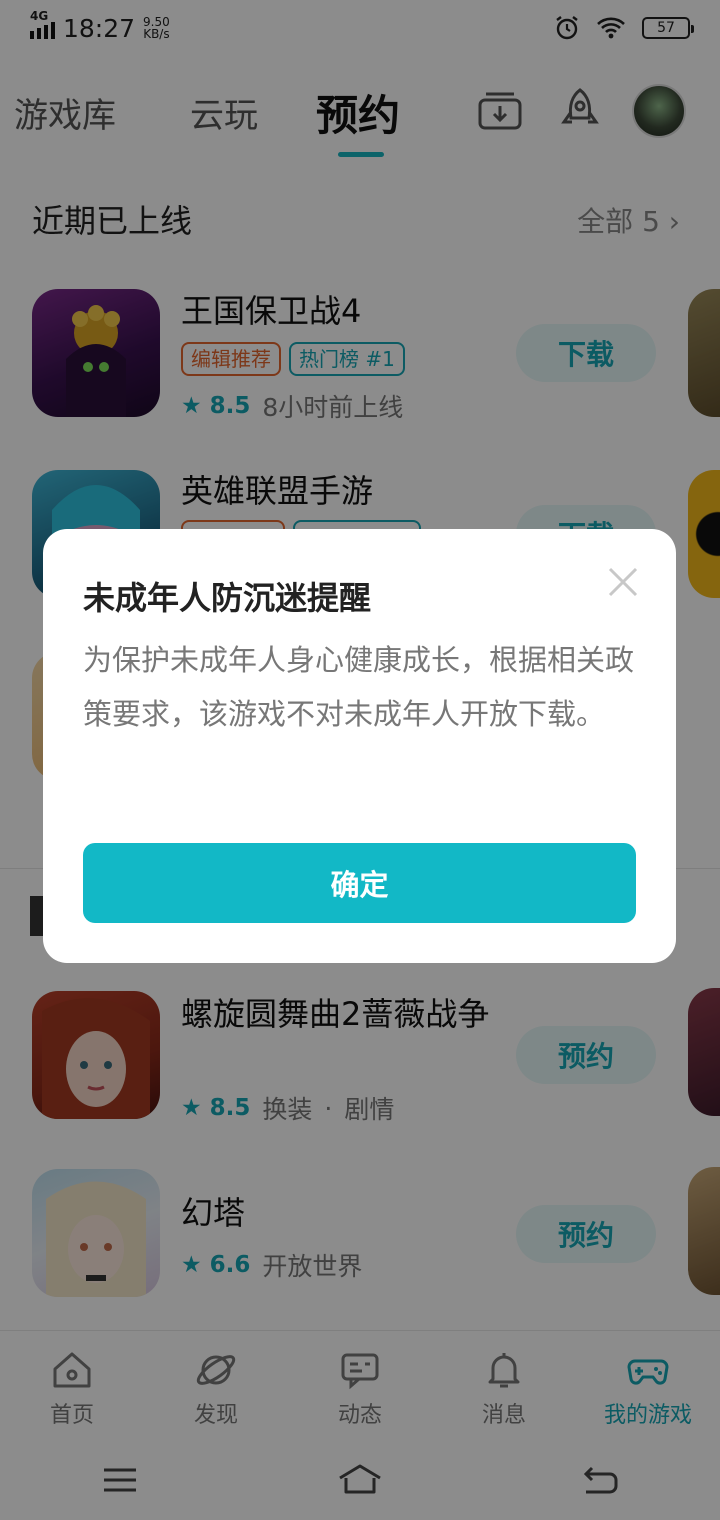  Describe the element at coordinates (359, 687) in the screenshot. I see `dialog-message: 为保护未成年人身心健康成长，根据相关政策要求，该游戏不对未成年人开放下载。` at that location.